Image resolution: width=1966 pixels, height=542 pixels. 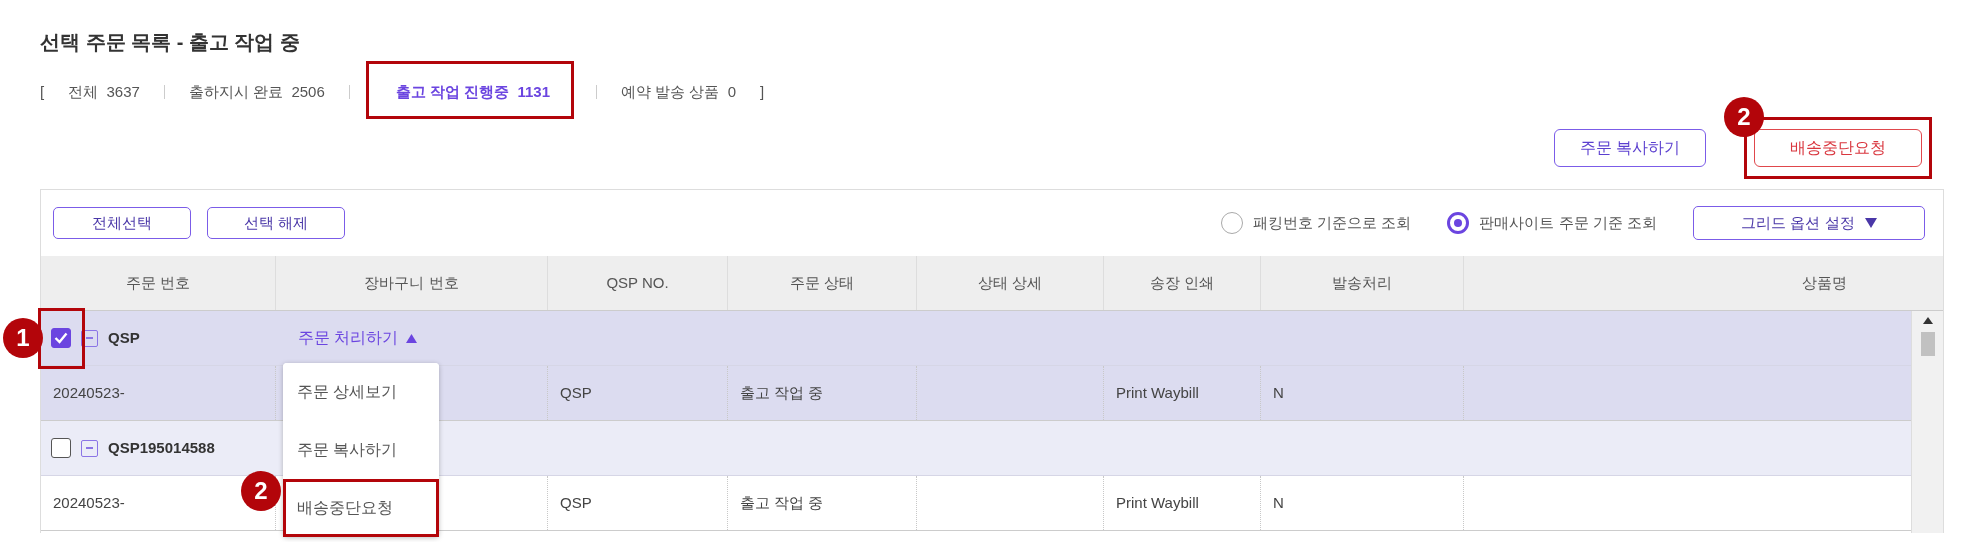 What do you see at coordinates (1809, 223) in the screenshot?
I see `grid-options-button: 그리드 옵션 설정` at bounding box center [1809, 223].